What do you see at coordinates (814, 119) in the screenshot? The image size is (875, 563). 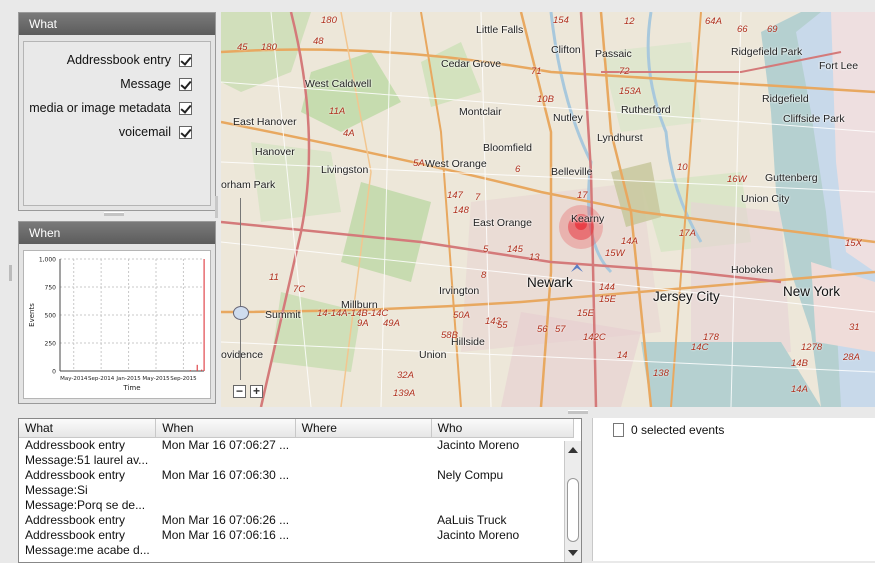 I see `place-label: Cliffside Park` at bounding box center [814, 119].